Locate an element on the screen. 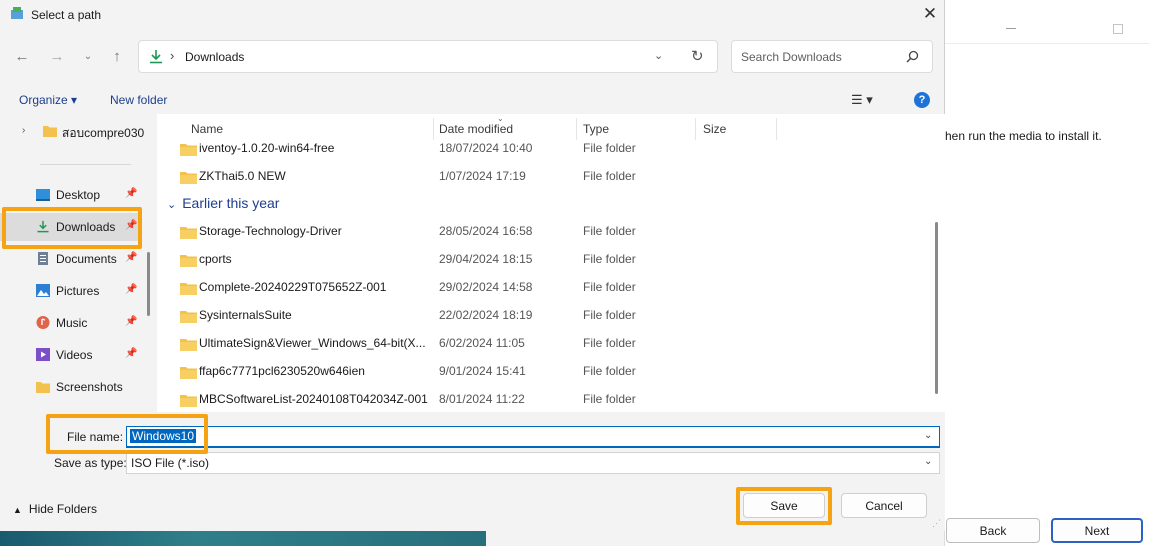 The height and width of the screenshot is (546, 1149). file-date: 22/02/2024 18:19 is located at coordinates (486, 315).